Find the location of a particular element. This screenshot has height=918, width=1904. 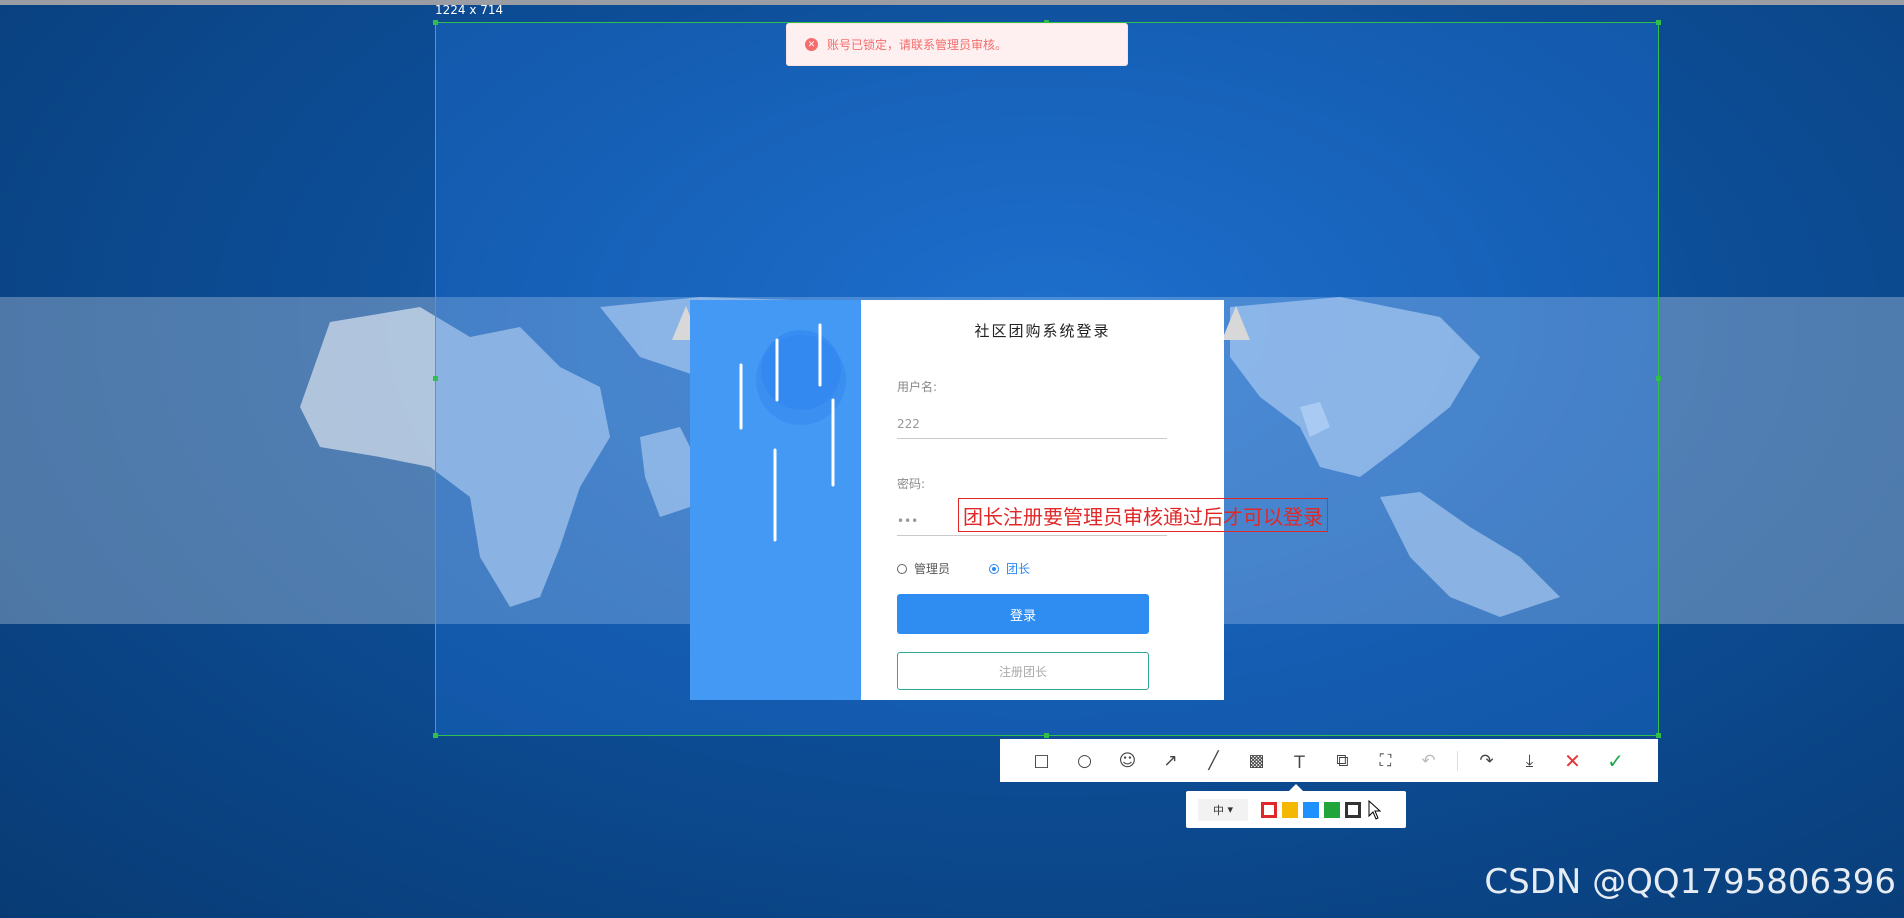

ellipse-icon: ○ is located at coordinates (1084, 760).